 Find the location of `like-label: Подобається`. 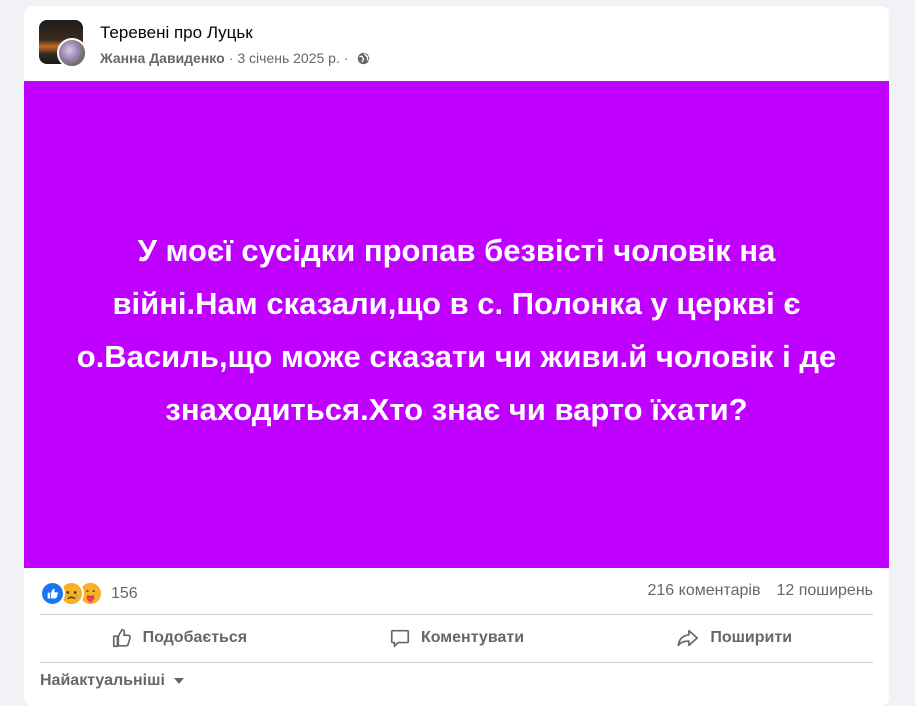

like-label: Подобається is located at coordinates (195, 637).